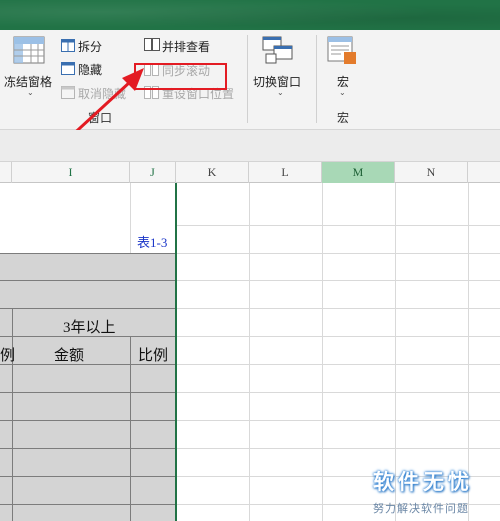  What do you see at coordinates (358, 172) in the screenshot?
I see `column-header-m: M` at bounding box center [358, 172].